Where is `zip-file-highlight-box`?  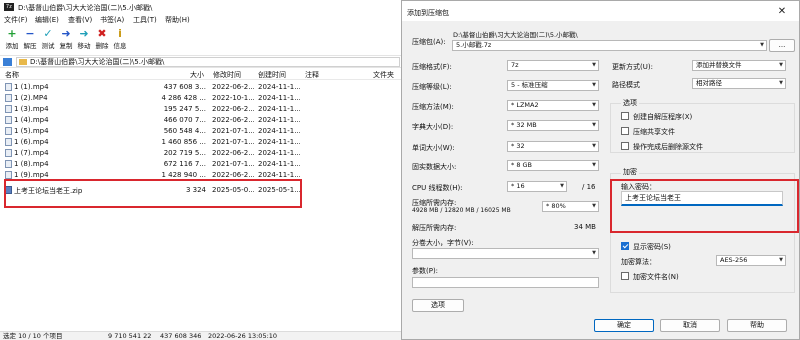
zip-file-highlight-box is located at coordinates (153, 193).